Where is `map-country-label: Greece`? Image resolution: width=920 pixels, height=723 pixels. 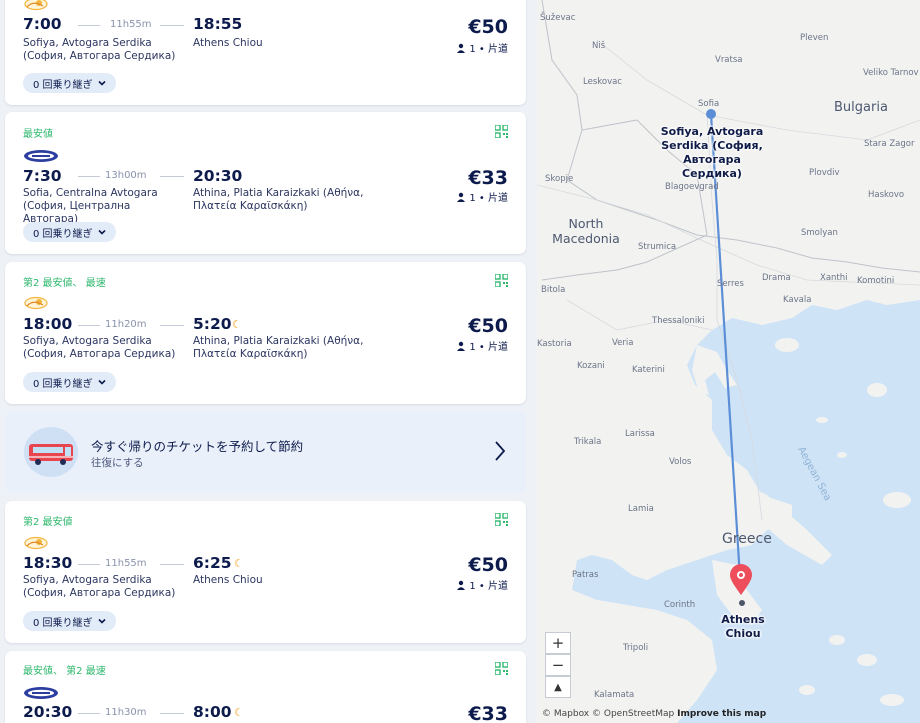 map-country-label: Greece is located at coordinates (747, 539).